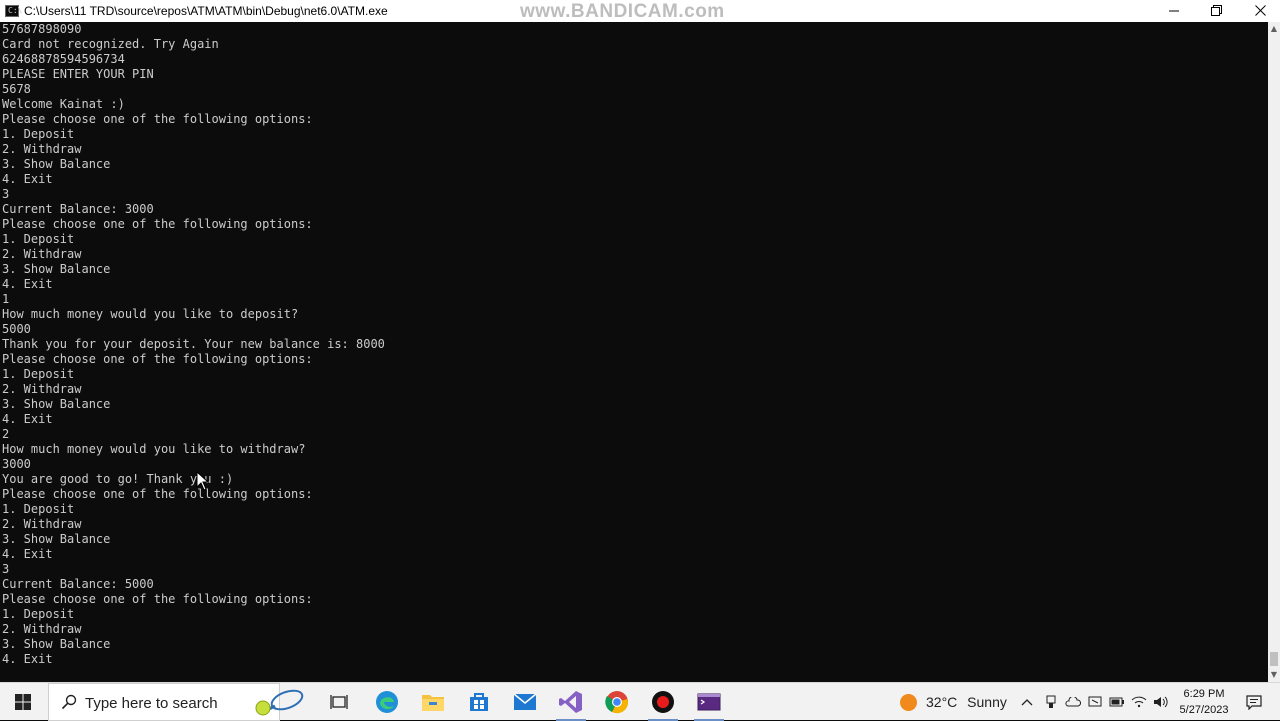 The image size is (1280, 721). I want to click on bandicam-button, so click(663, 702).